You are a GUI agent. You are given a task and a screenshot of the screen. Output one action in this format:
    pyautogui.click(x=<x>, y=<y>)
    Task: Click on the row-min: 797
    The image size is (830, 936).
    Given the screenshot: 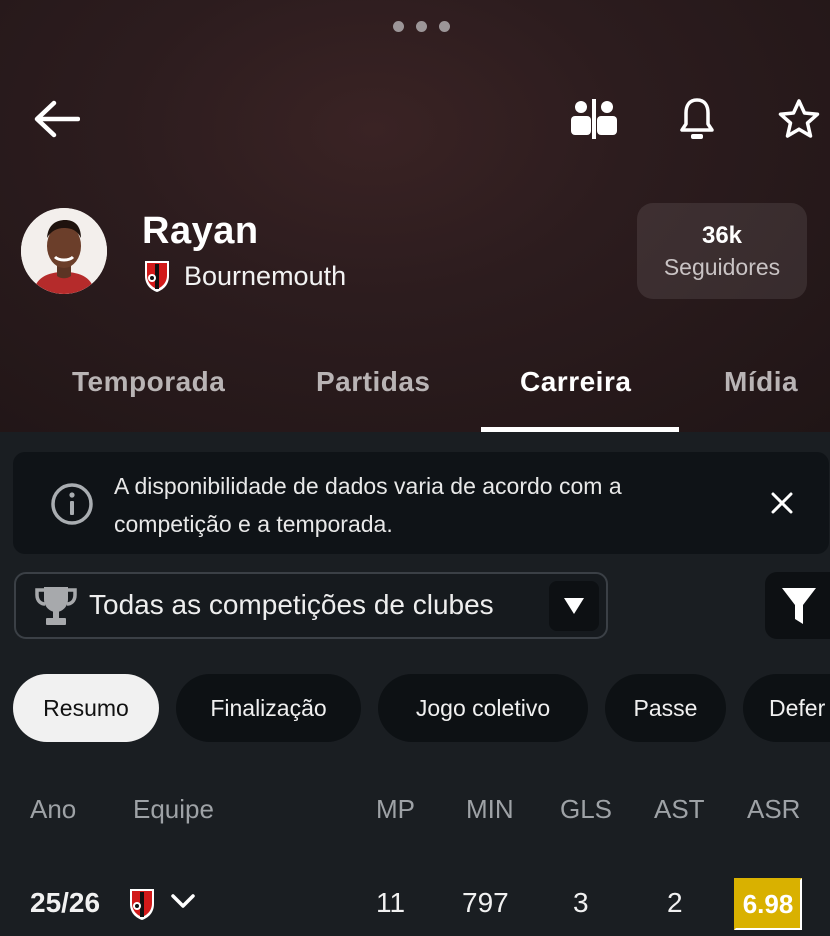 What is the action you would take?
    pyautogui.click(x=485, y=902)
    